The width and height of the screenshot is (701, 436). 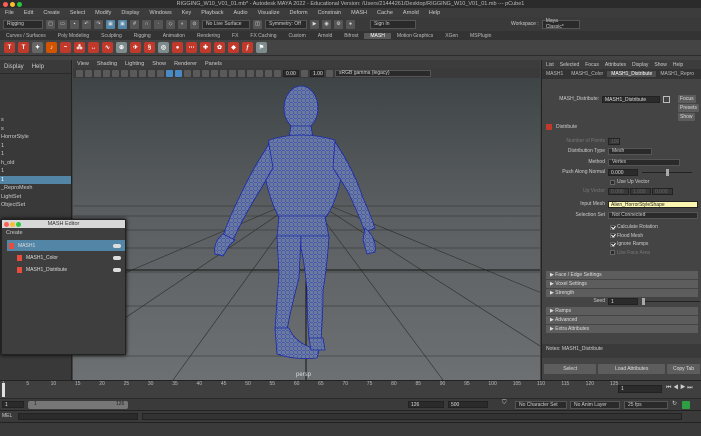 What do you see at coordinates (679, 388) in the screenshot?
I see `playback-controls-icon: ⏮ ◀ ▶ ⏭` at bounding box center [679, 388].